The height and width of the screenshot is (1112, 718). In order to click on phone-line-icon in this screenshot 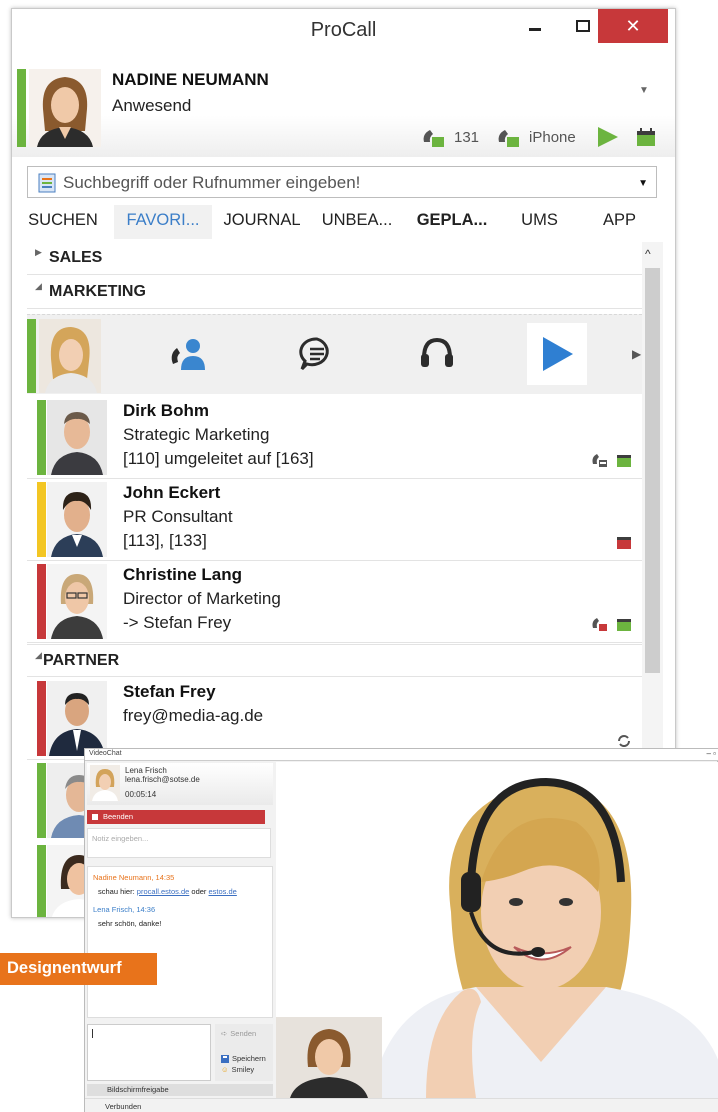, I will do `click(433, 137)`.